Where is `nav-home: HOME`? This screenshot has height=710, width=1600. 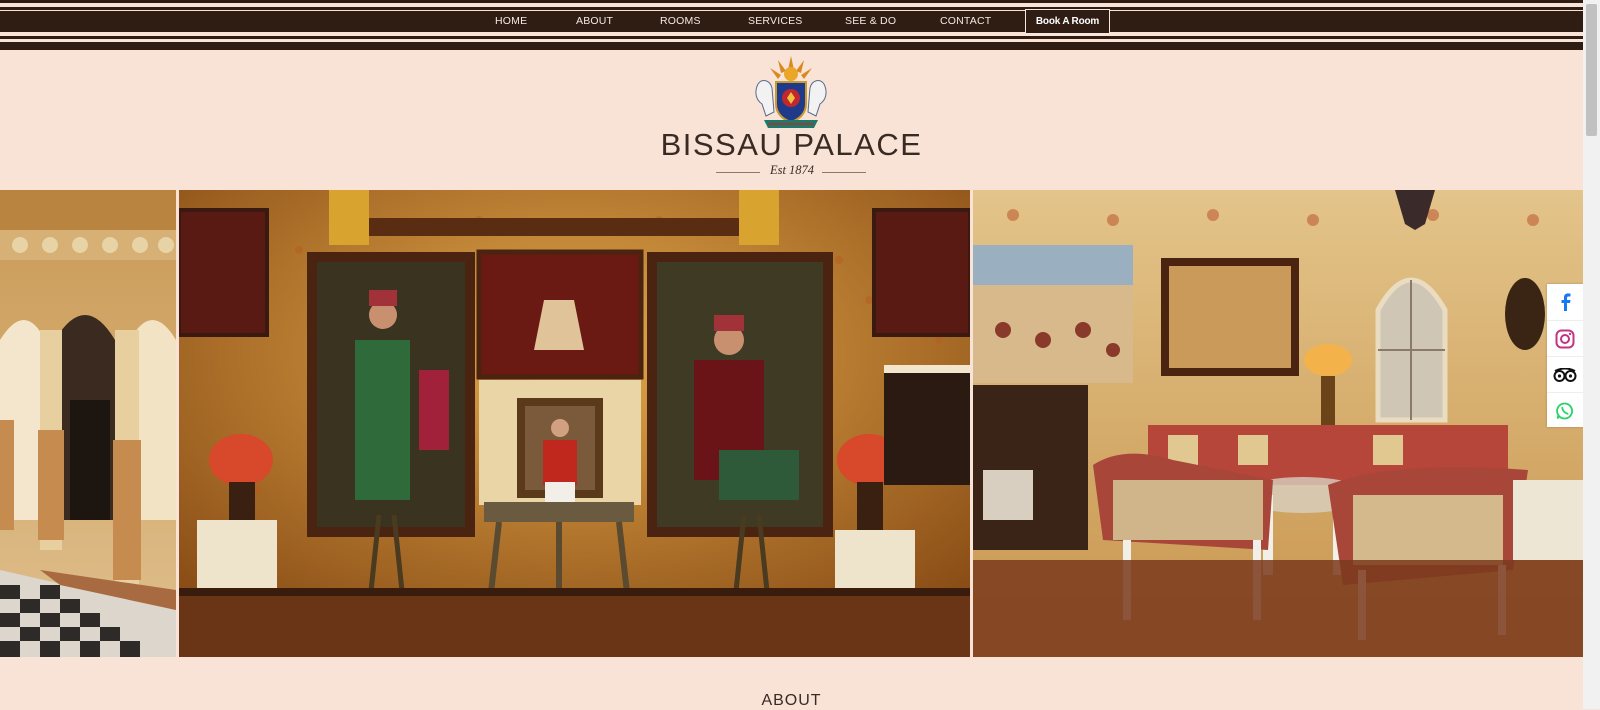
nav-home: HOME is located at coordinates (511, 21).